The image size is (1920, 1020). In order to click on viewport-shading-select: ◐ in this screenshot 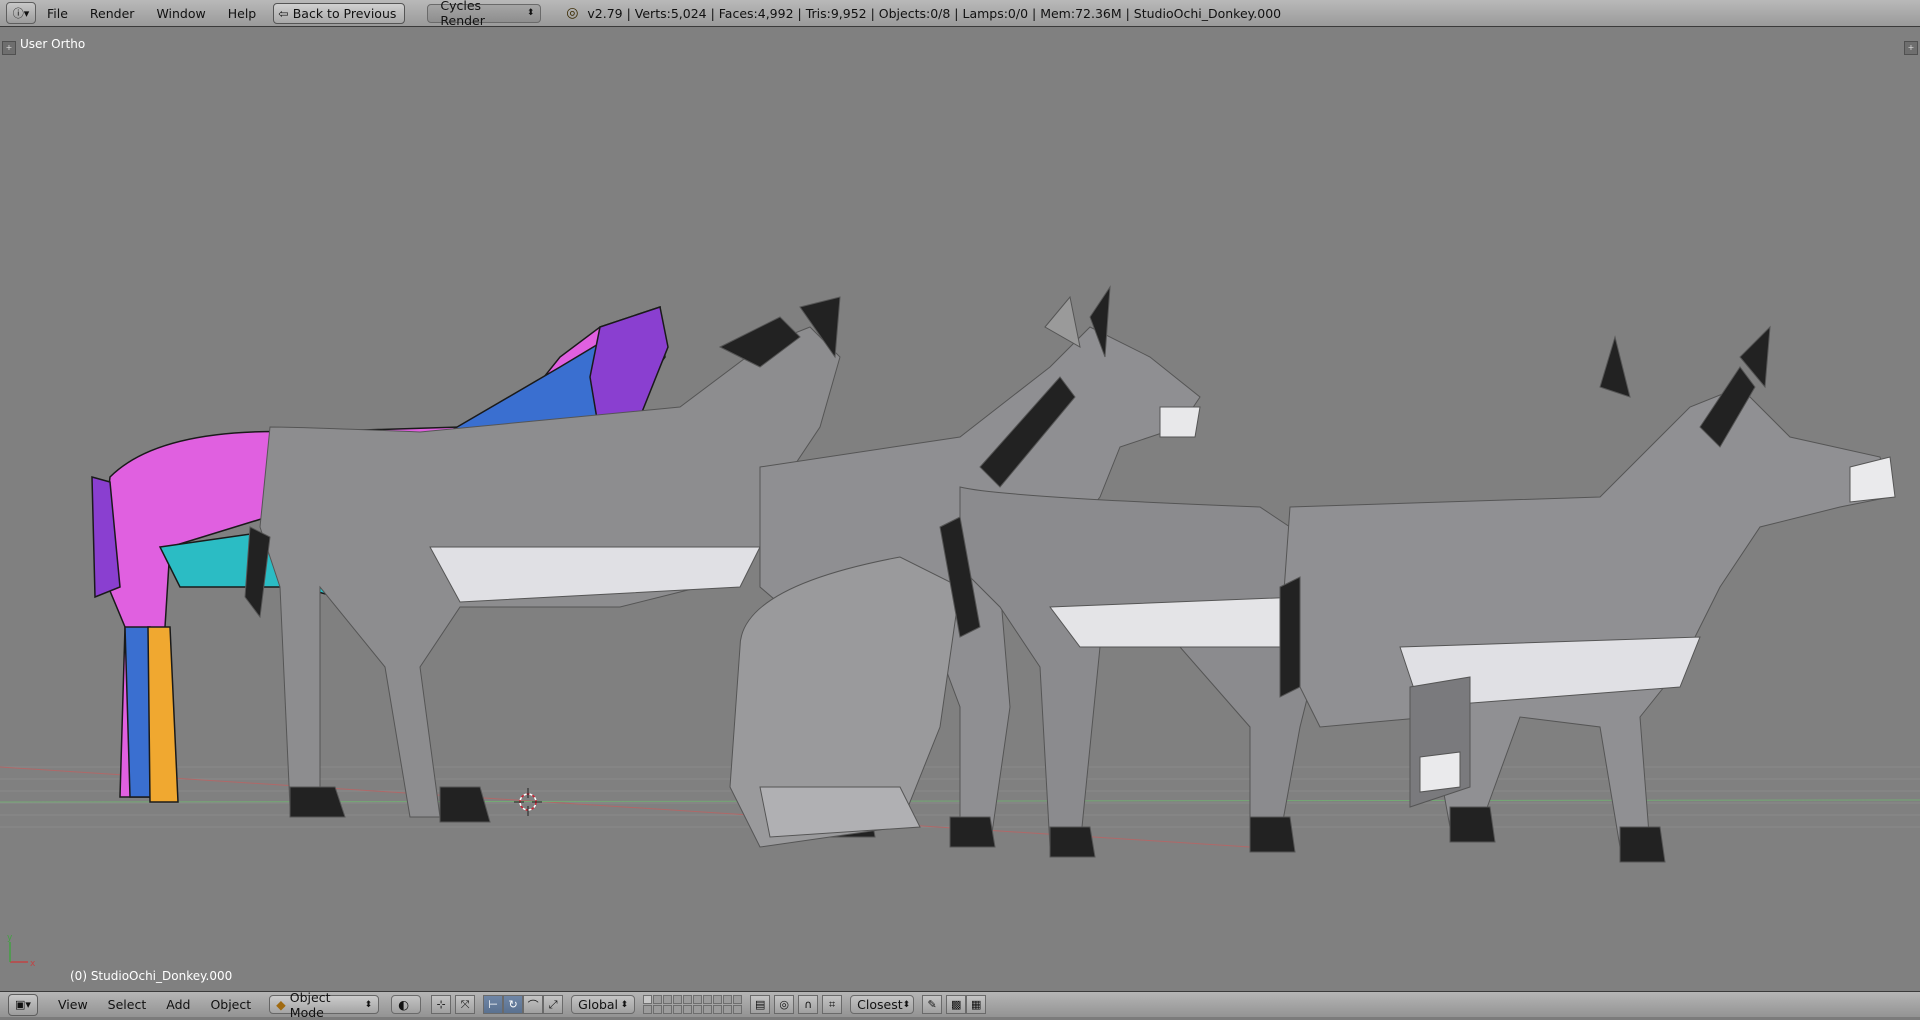, I will do `click(406, 1004)`.